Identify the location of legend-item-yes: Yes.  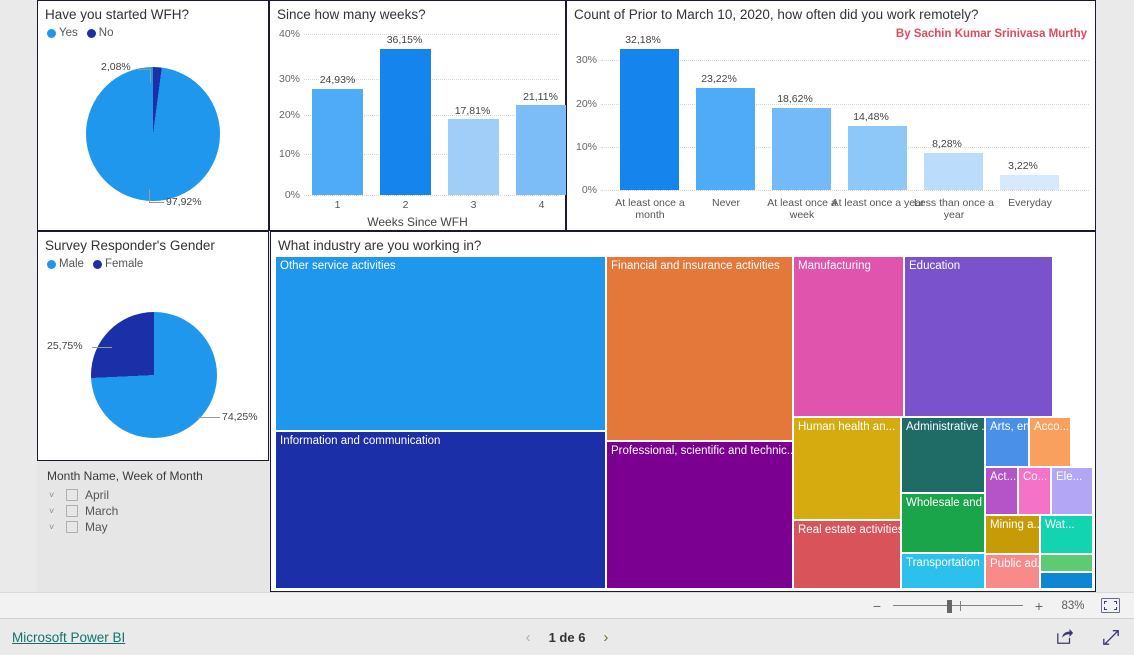
(62, 33).